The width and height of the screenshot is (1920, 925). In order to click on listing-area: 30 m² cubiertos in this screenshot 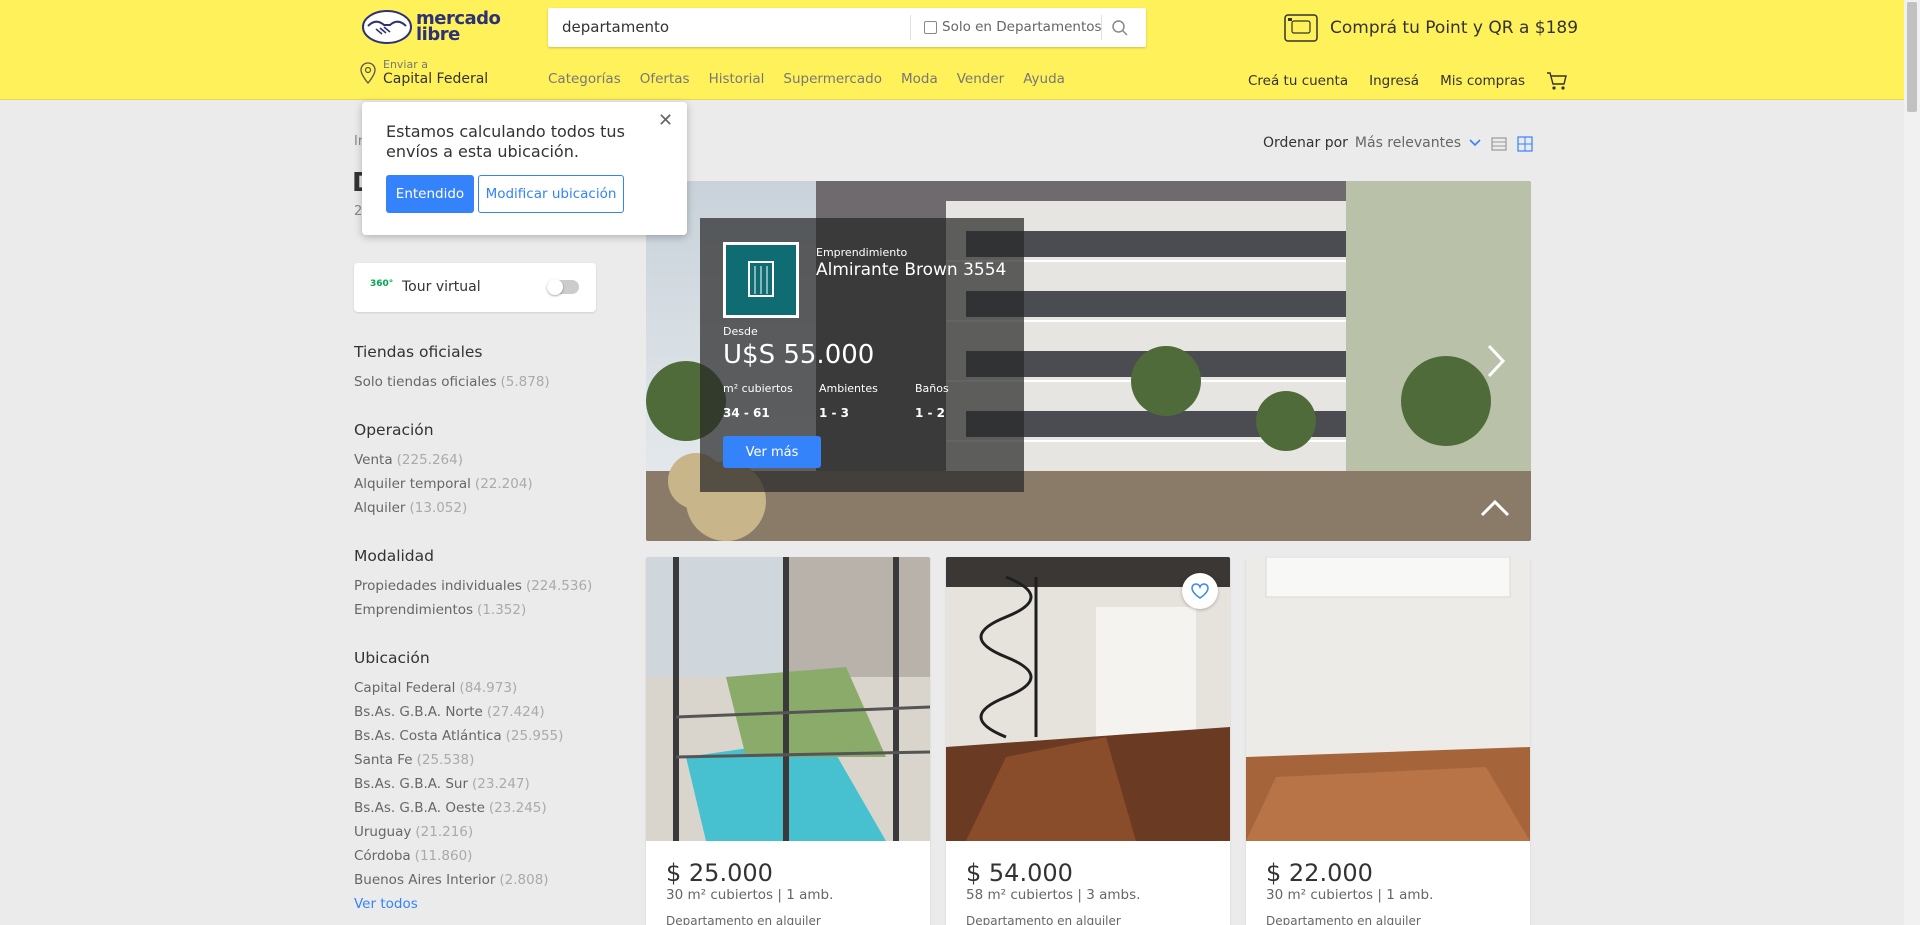, I will do `click(720, 895)`.